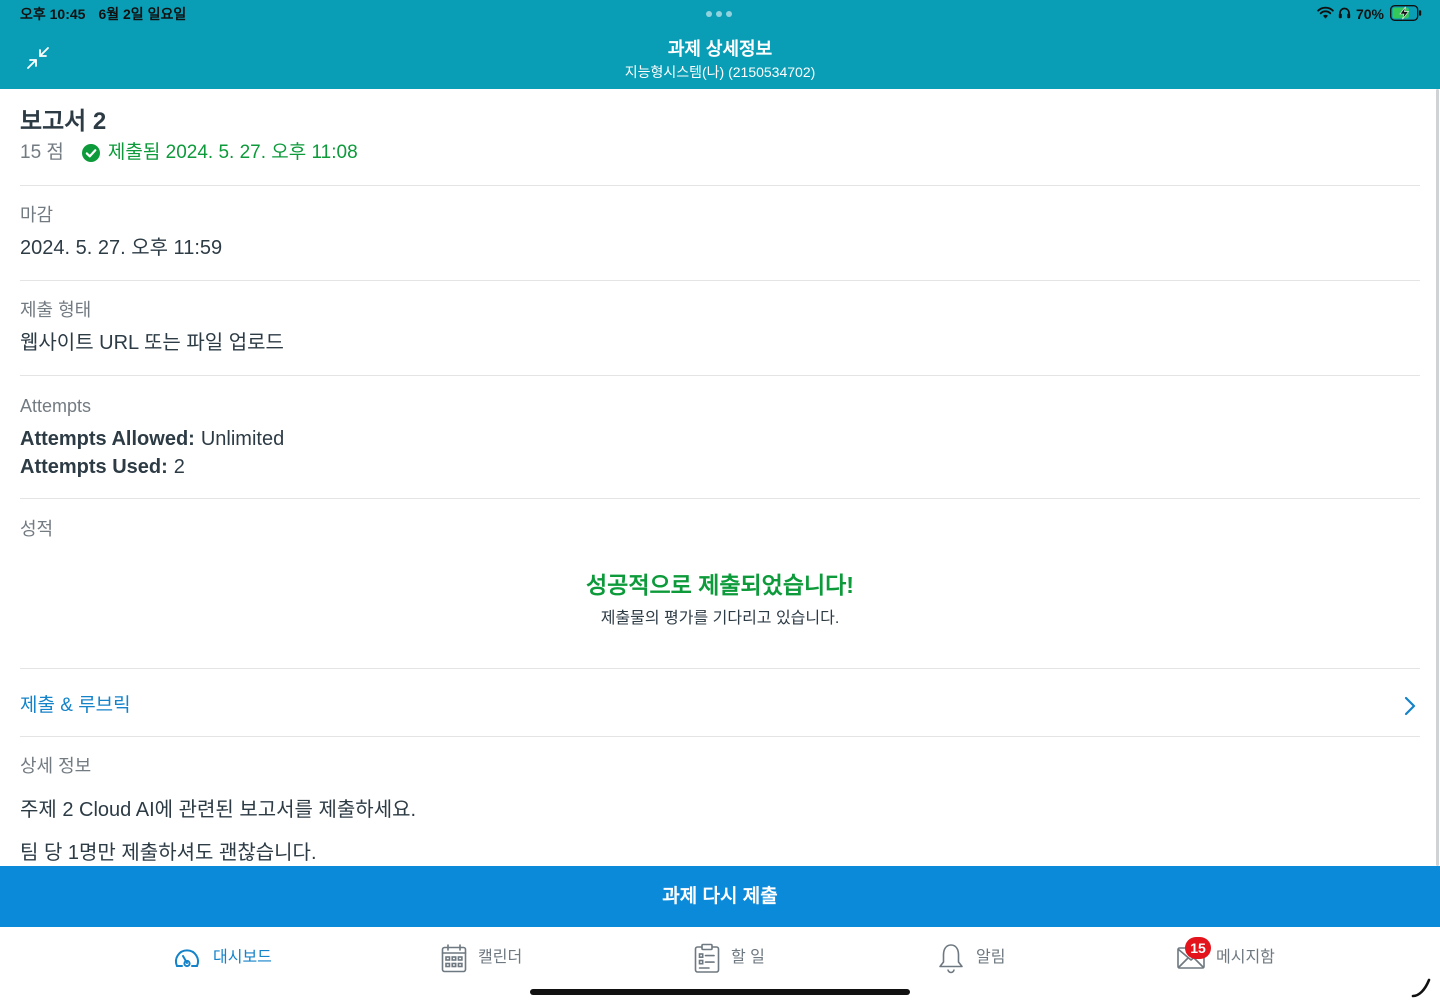  Describe the element at coordinates (218, 810) in the screenshot. I see `details-paragraph: 주제 2 Cloud AI에 관련된 보고서를 제출하세요.` at that location.